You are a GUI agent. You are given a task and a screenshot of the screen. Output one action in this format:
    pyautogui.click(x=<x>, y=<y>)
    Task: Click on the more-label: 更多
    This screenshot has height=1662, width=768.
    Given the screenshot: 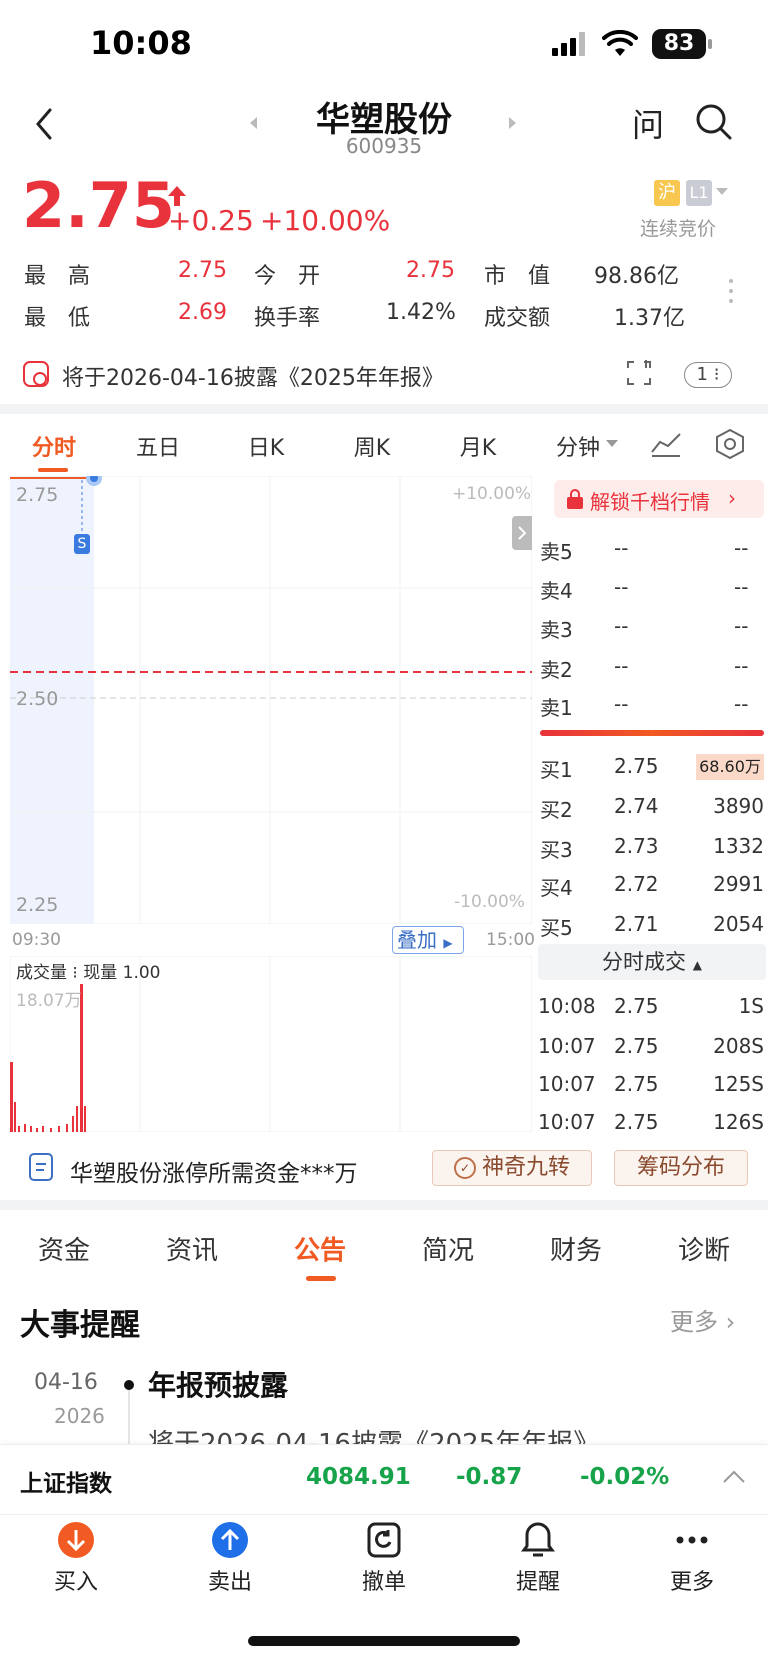 What is the action you would take?
    pyautogui.click(x=691, y=1582)
    